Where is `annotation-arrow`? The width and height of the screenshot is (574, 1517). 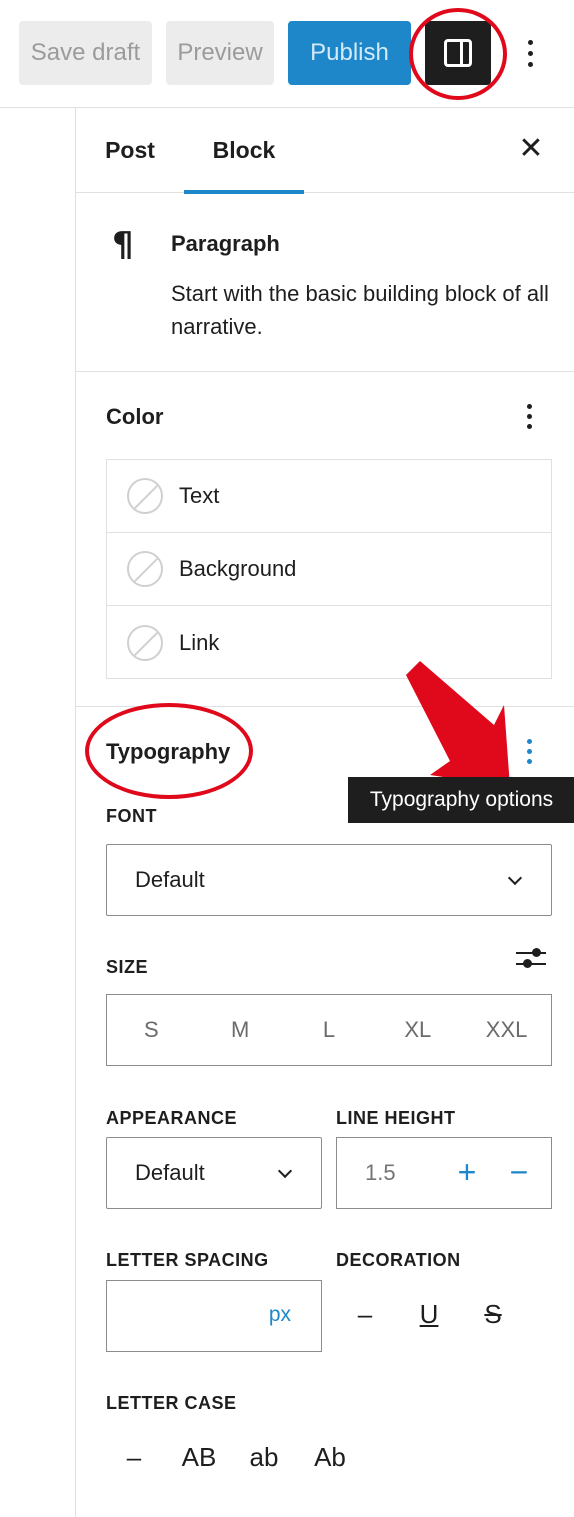
annotation-arrow is located at coordinates (458, 724).